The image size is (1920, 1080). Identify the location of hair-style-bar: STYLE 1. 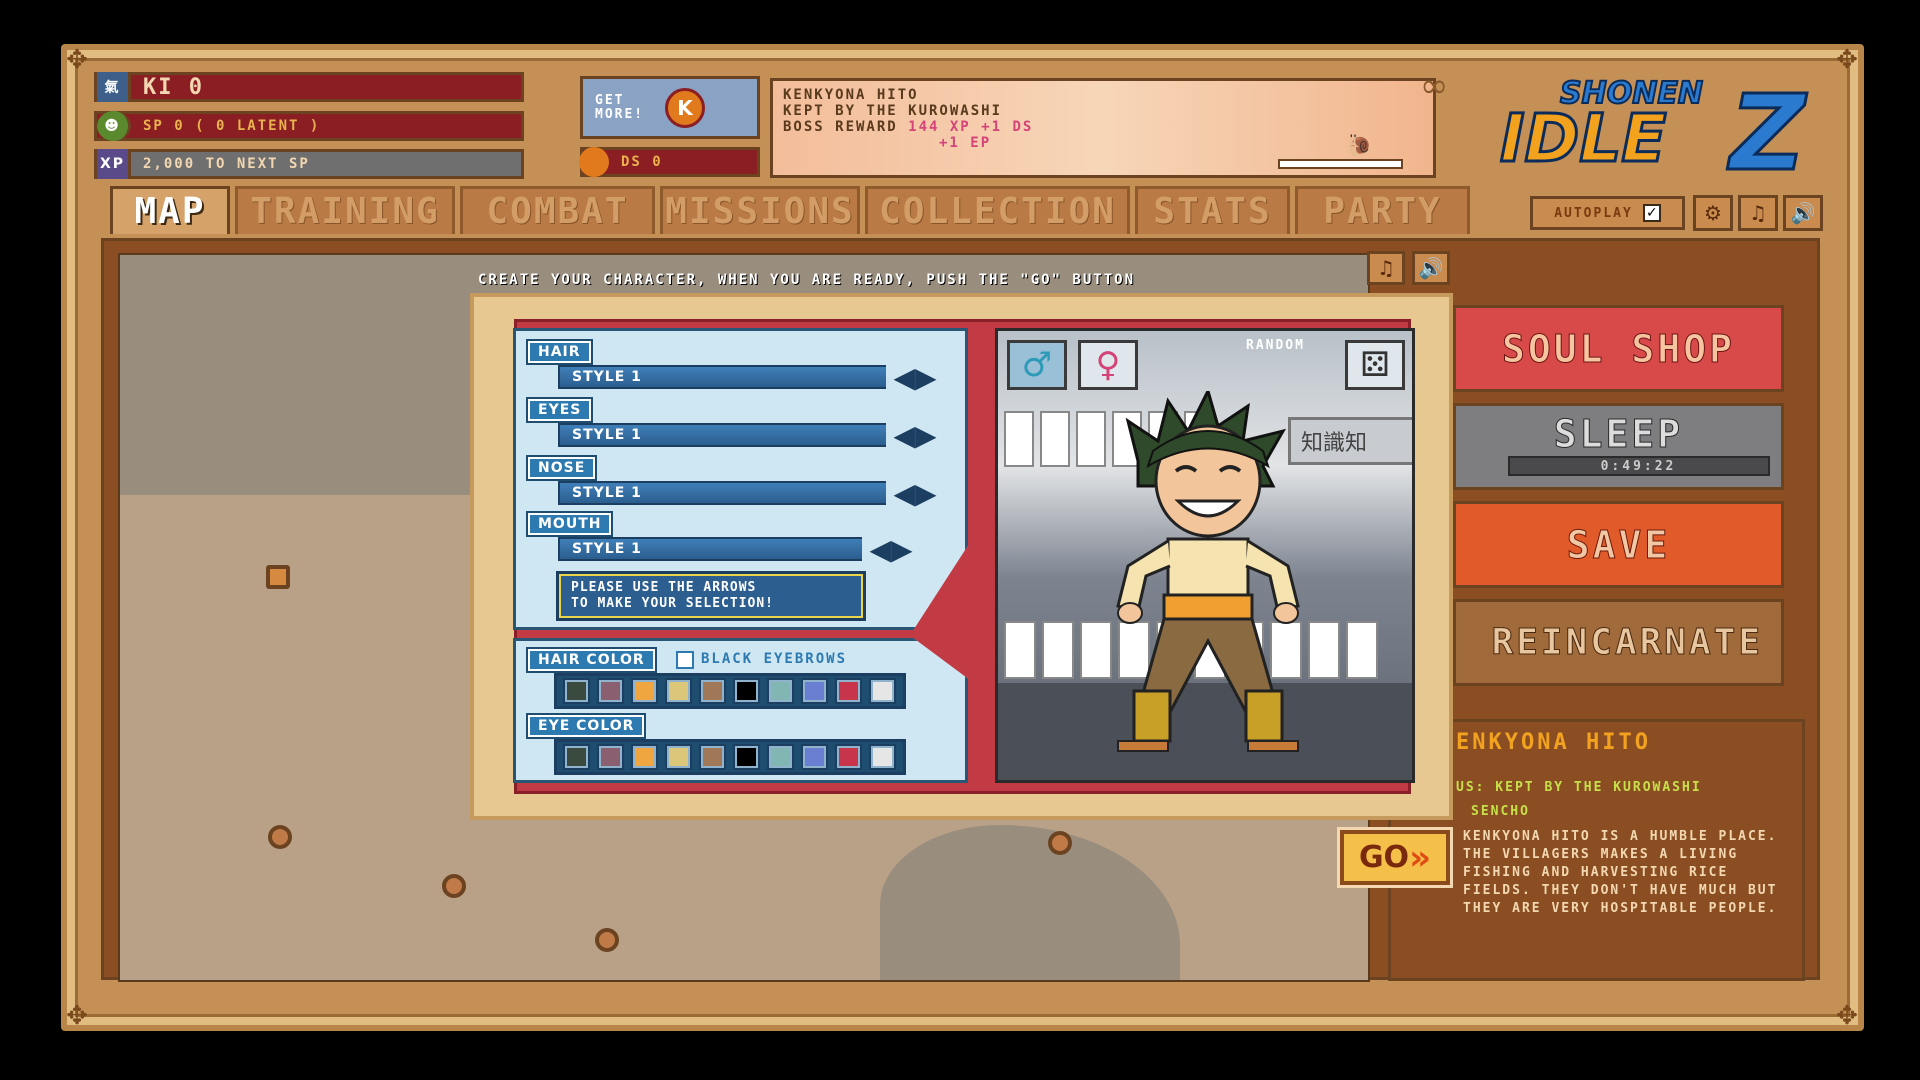
(723, 377).